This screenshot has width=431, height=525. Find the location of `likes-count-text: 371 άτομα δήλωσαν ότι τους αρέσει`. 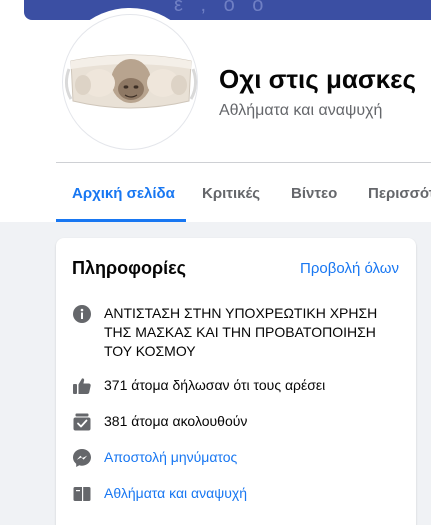

likes-count-text: 371 άτομα δήλωσαν ότι τους αρέσει is located at coordinates (215, 385).